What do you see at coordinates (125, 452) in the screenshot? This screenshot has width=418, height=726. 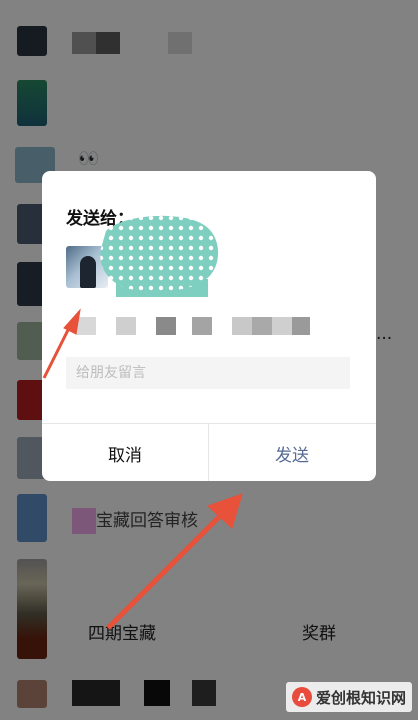 I see `cancel-button: 取消` at bounding box center [125, 452].